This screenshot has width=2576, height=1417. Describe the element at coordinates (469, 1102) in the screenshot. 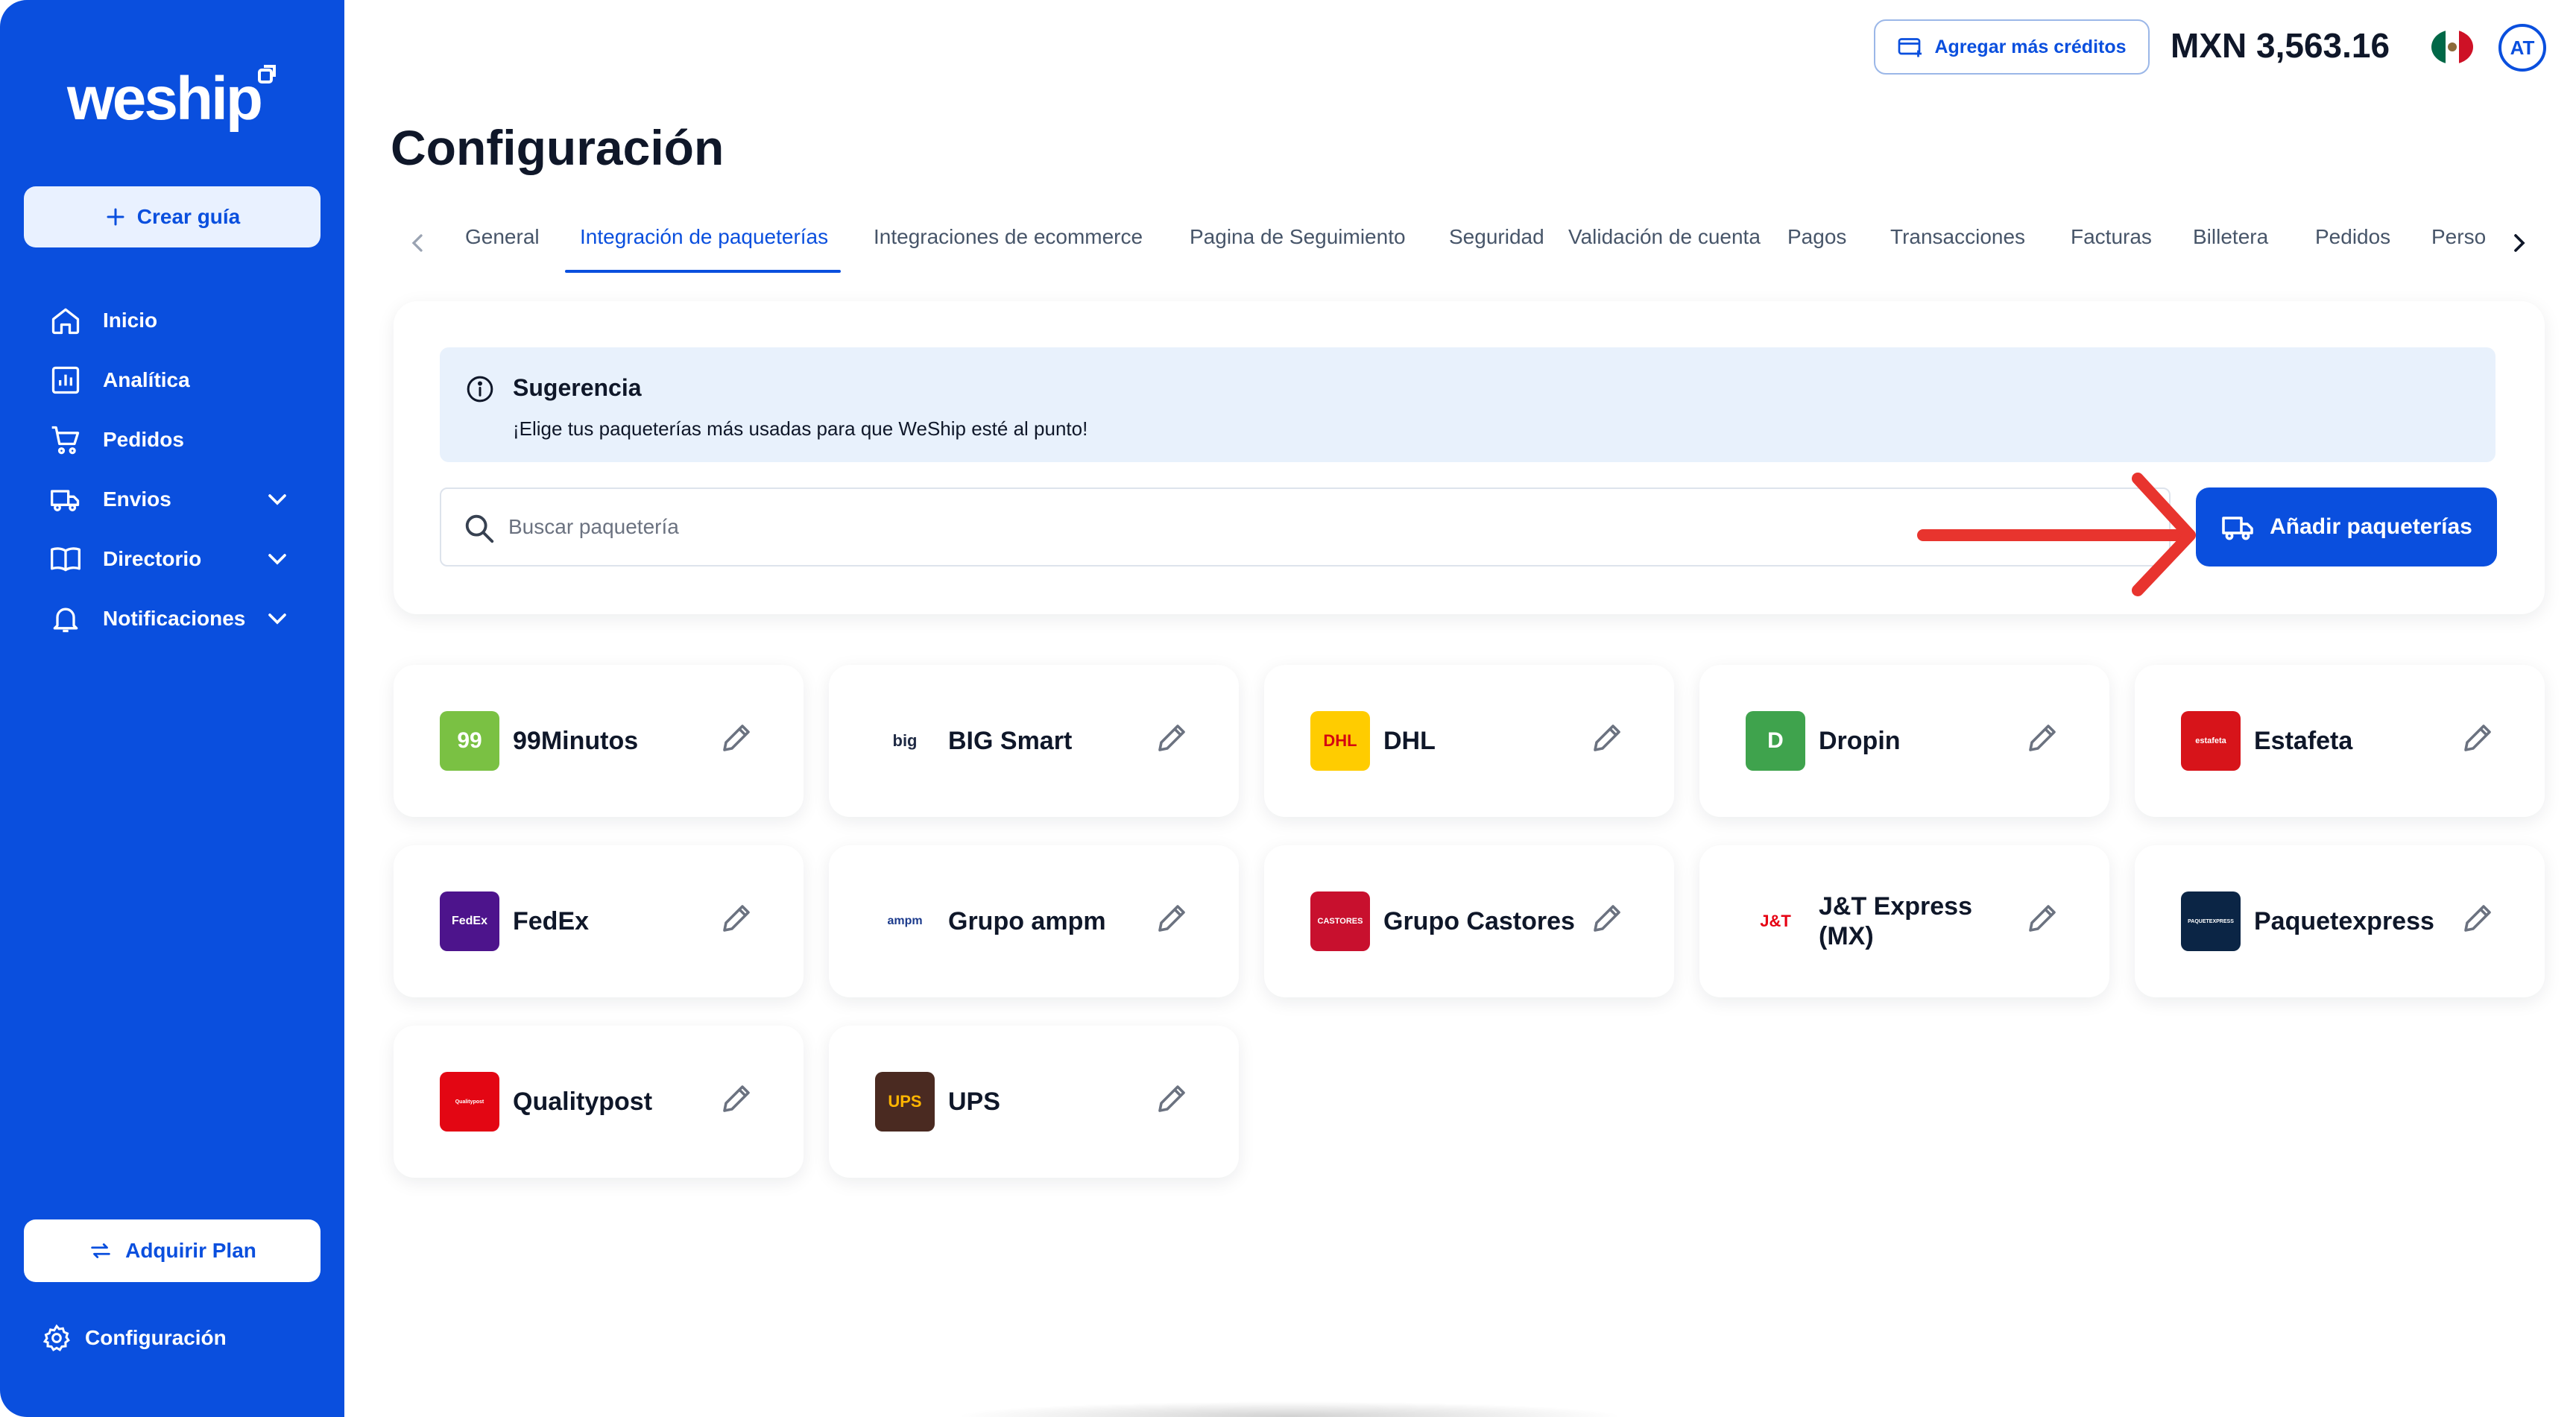

I see `carrier-logo: Qualitypost` at that location.